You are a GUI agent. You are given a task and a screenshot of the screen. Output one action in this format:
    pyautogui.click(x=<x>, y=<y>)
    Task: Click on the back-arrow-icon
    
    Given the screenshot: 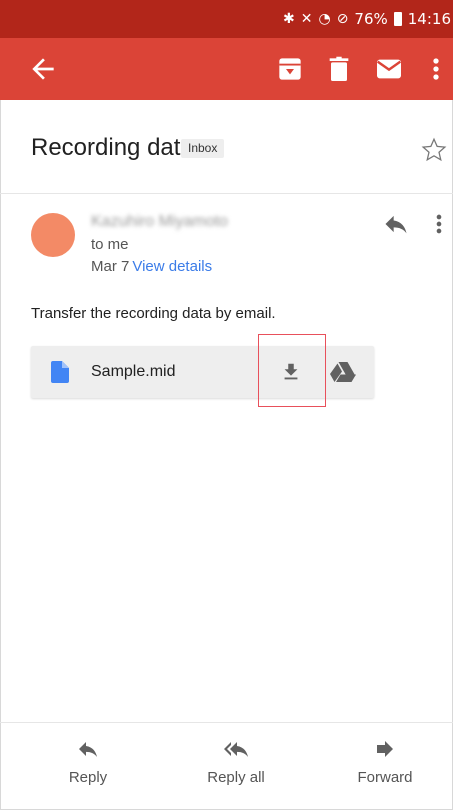 What is the action you would take?
    pyautogui.click(x=43, y=69)
    